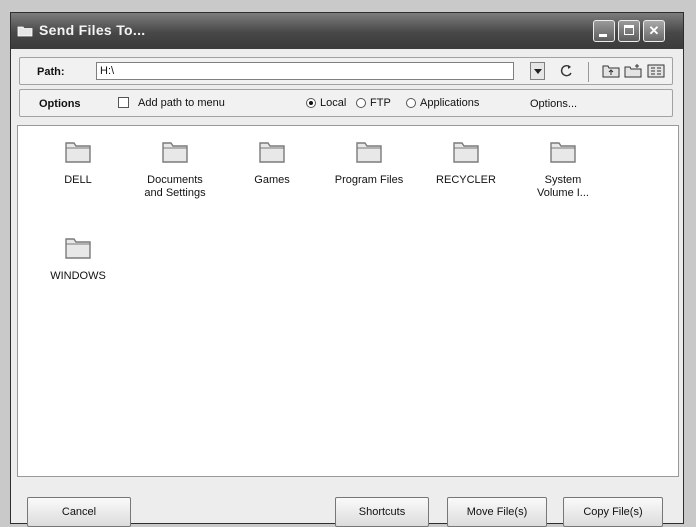 The image size is (696, 527). What do you see at coordinates (497, 512) in the screenshot?
I see `move-files-button: Move File(s)` at bounding box center [497, 512].